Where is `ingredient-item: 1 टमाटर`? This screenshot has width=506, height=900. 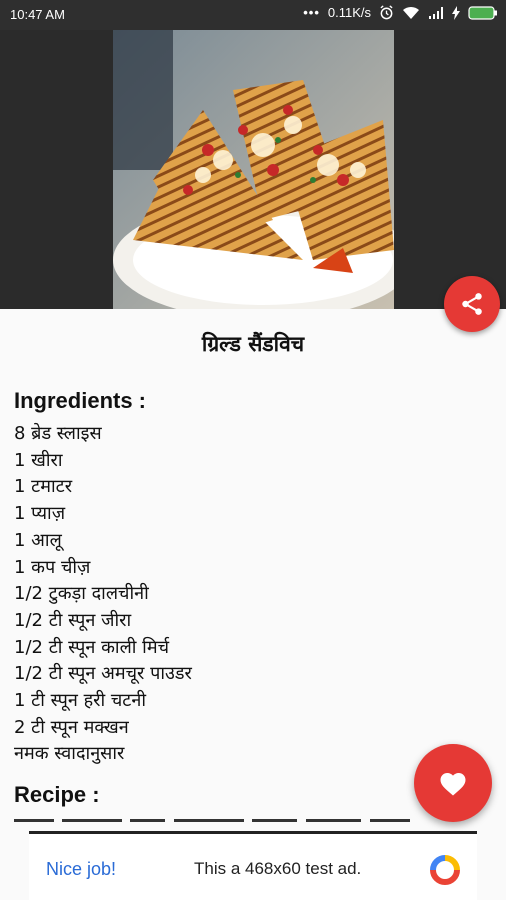 ingredient-item: 1 टमाटर is located at coordinates (43, 487).